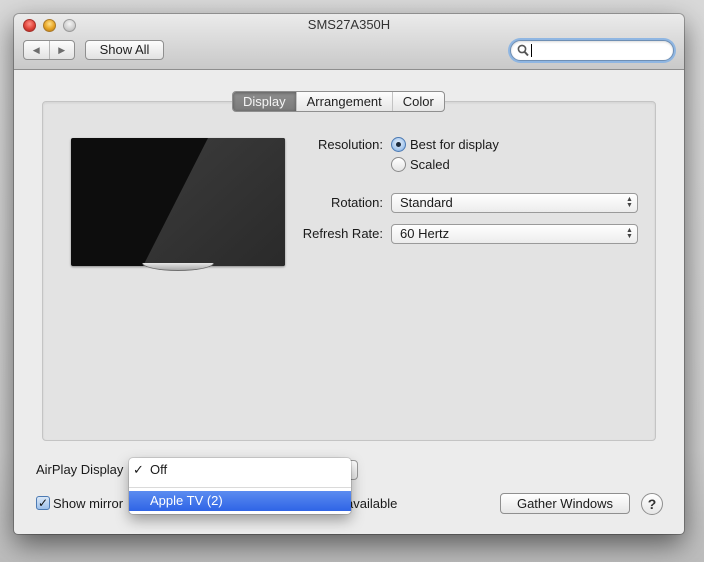 The height and width of the screenshot is (562, 704). I want to click on back-arrow-icon: ◀, so click(37, 50).